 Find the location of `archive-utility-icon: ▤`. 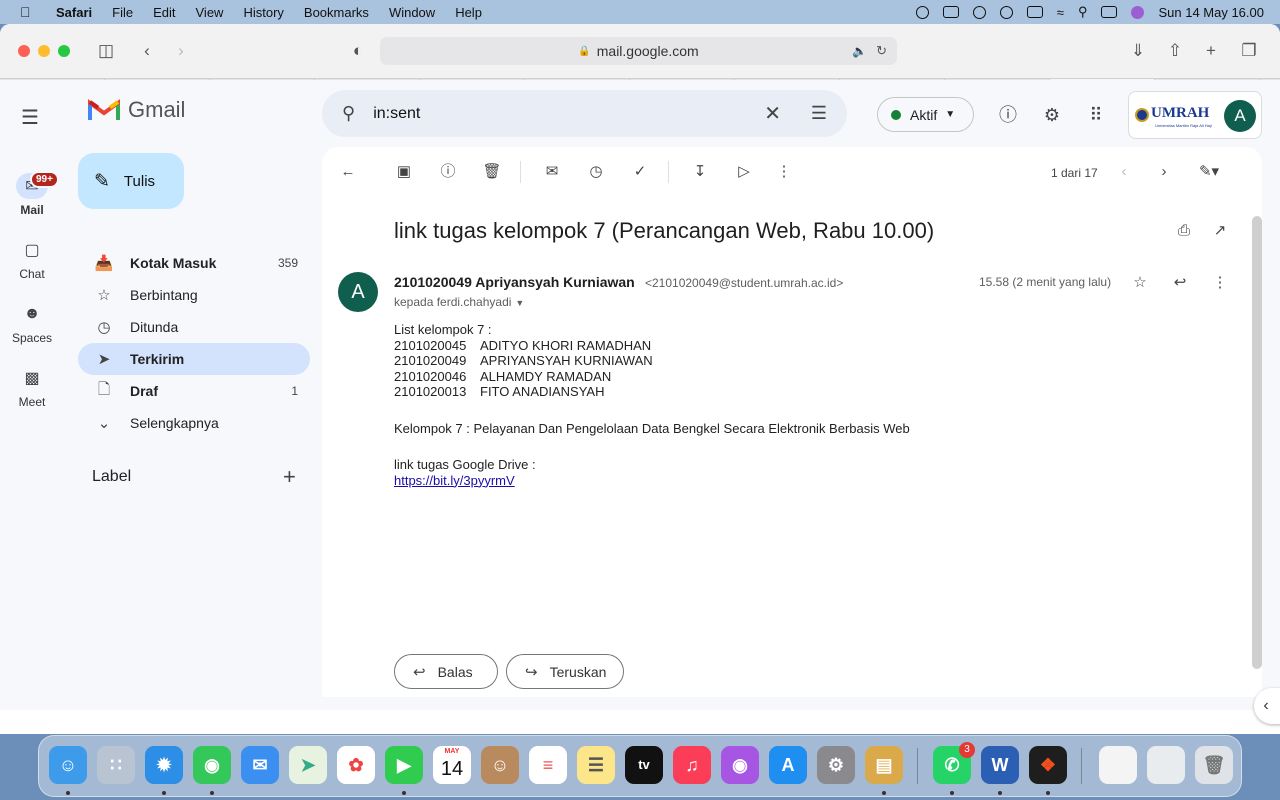

archive-utility-icon: ▤ is located at coordinates (884, 765).